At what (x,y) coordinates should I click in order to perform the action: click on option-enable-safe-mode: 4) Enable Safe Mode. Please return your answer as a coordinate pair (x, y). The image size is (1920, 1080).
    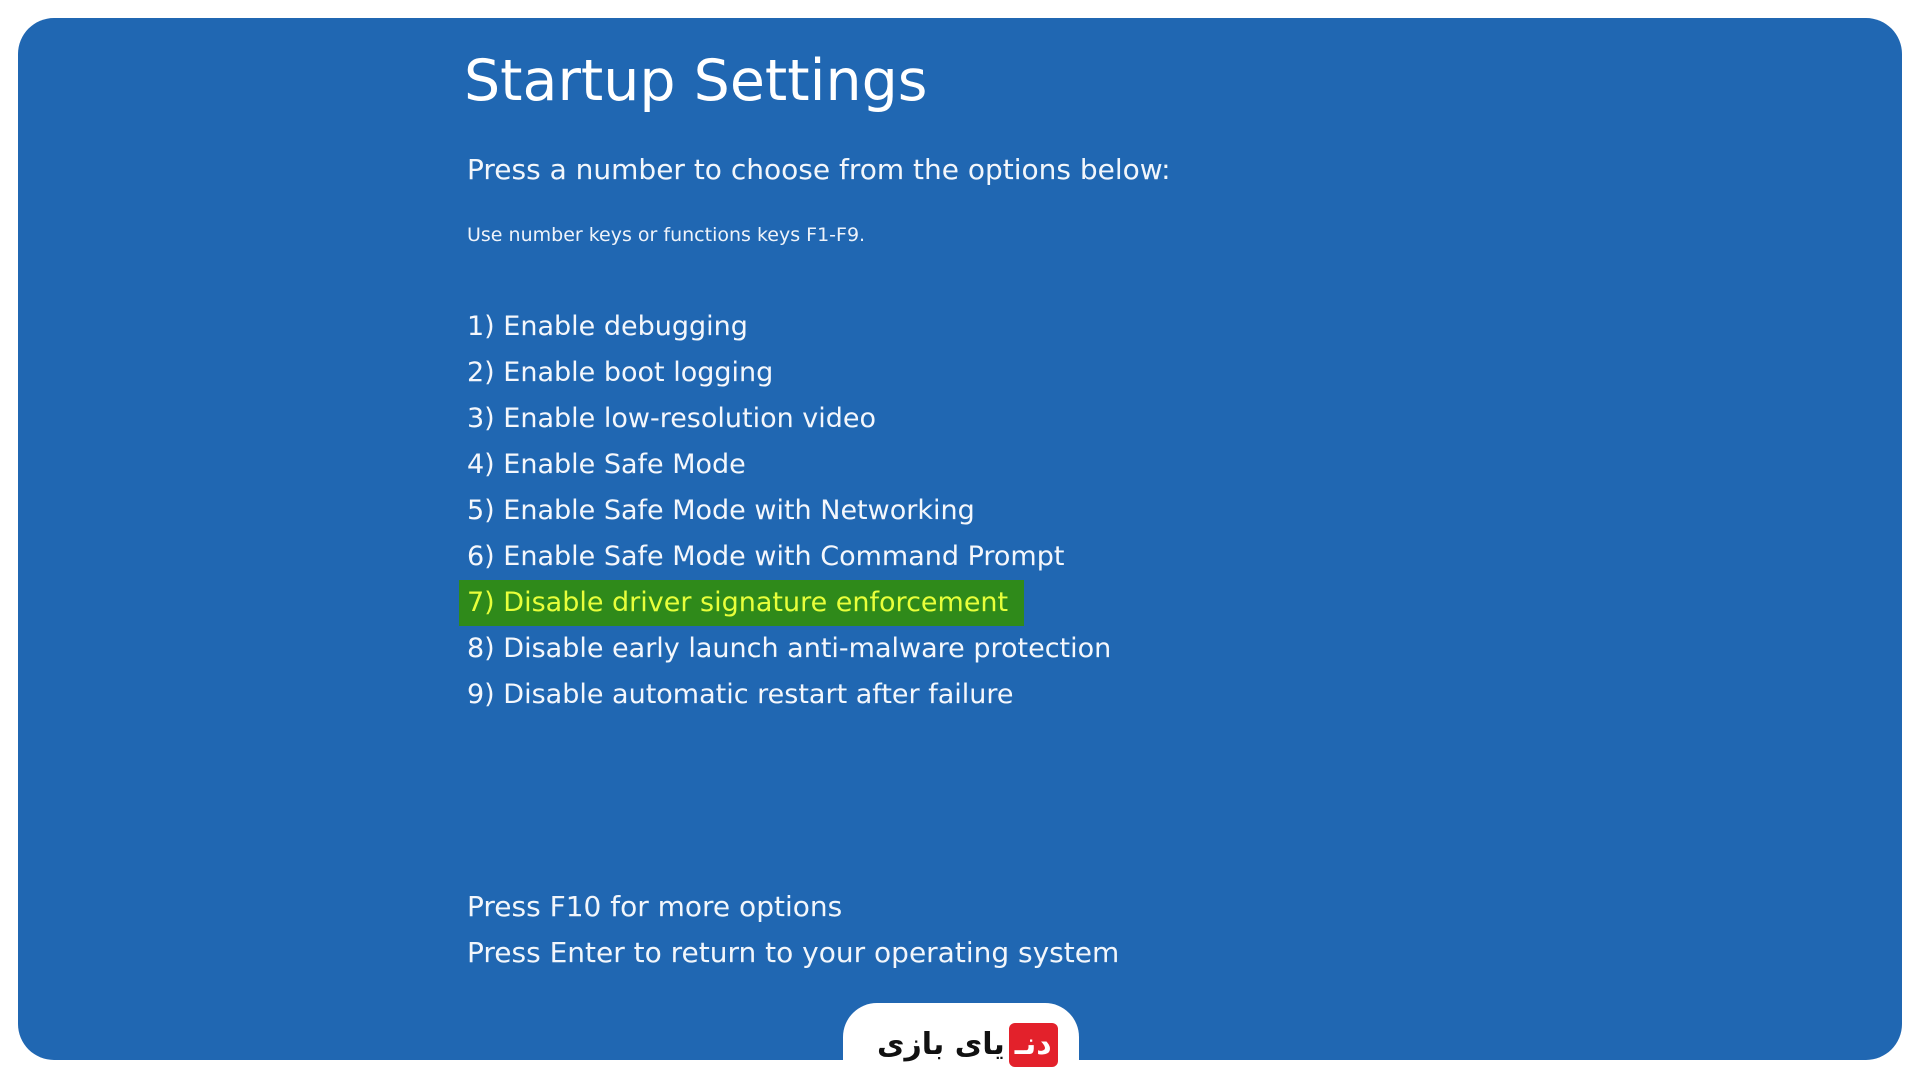
    Looking at the image, I should click on (789, 465).